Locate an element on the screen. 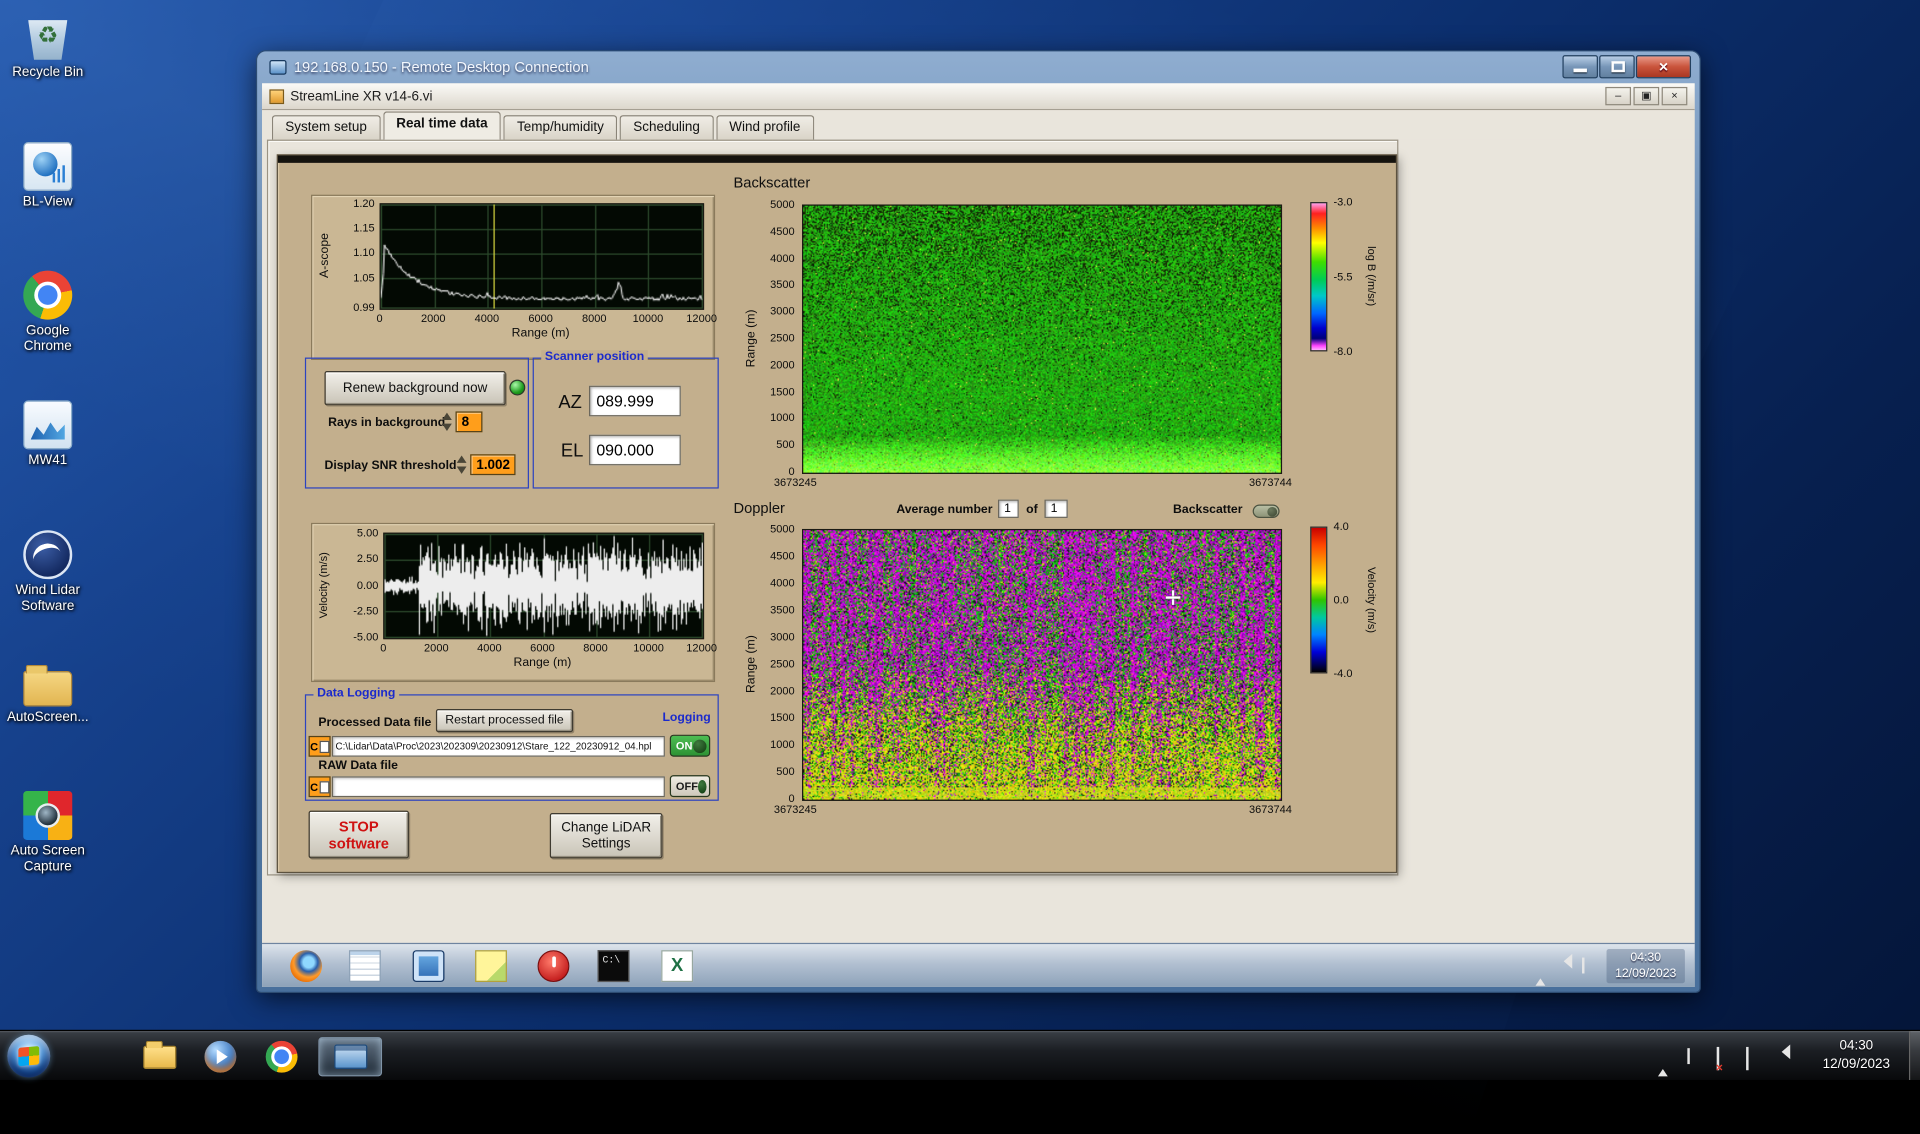  start-button is located at coordinates (29, 1056).